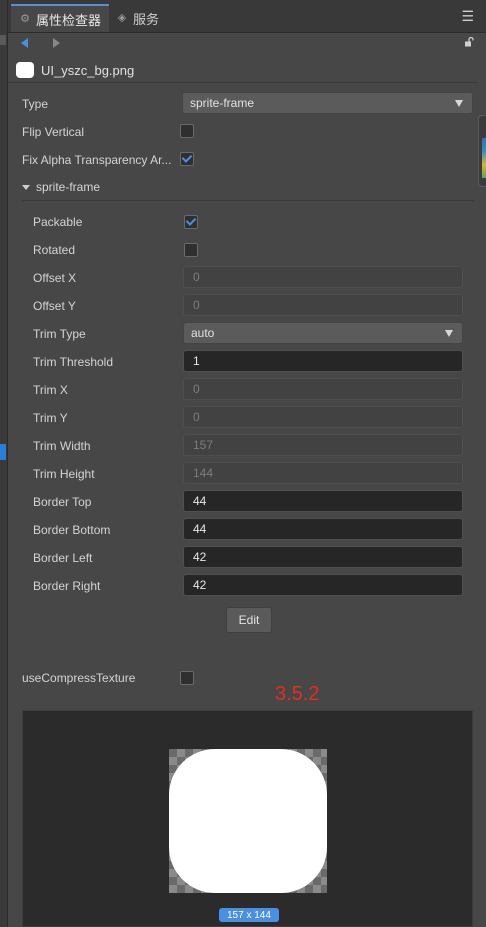  Describe the element at coordinates (323, 305) in the screenshot. I see `offset-y-field: 0` at that location.